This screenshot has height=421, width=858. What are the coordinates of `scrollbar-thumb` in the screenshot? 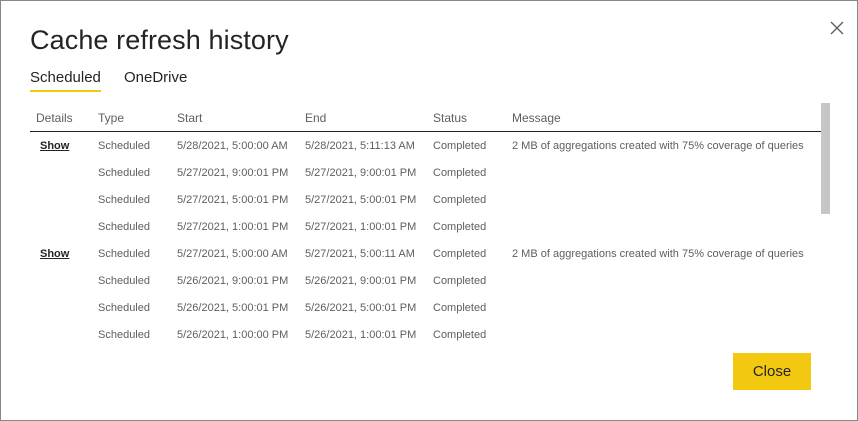 It's located at (825, 158).